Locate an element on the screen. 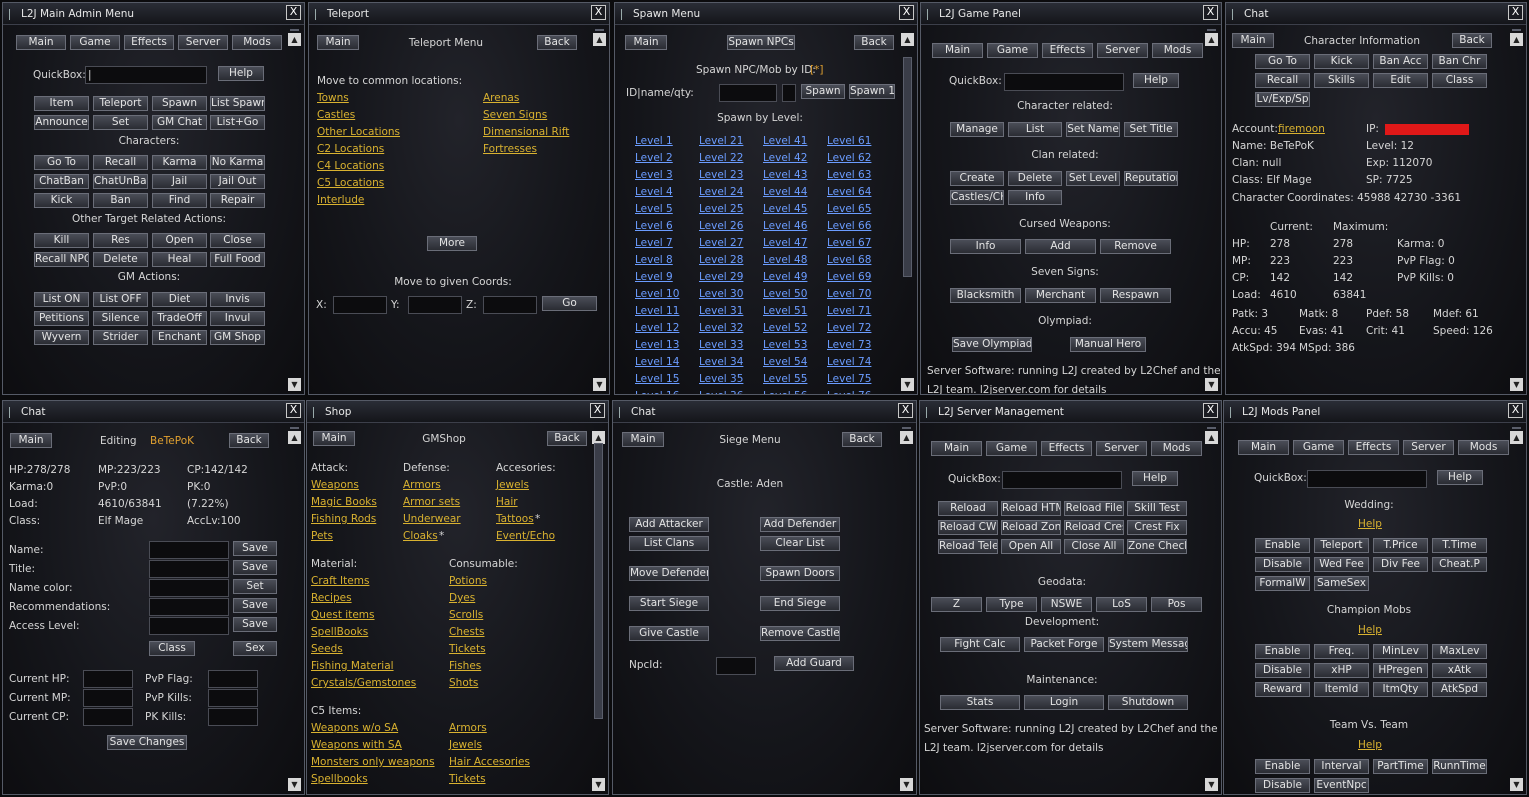  char-info-scroll-up-icon: ▲ is located at coordinates (1516, 39).